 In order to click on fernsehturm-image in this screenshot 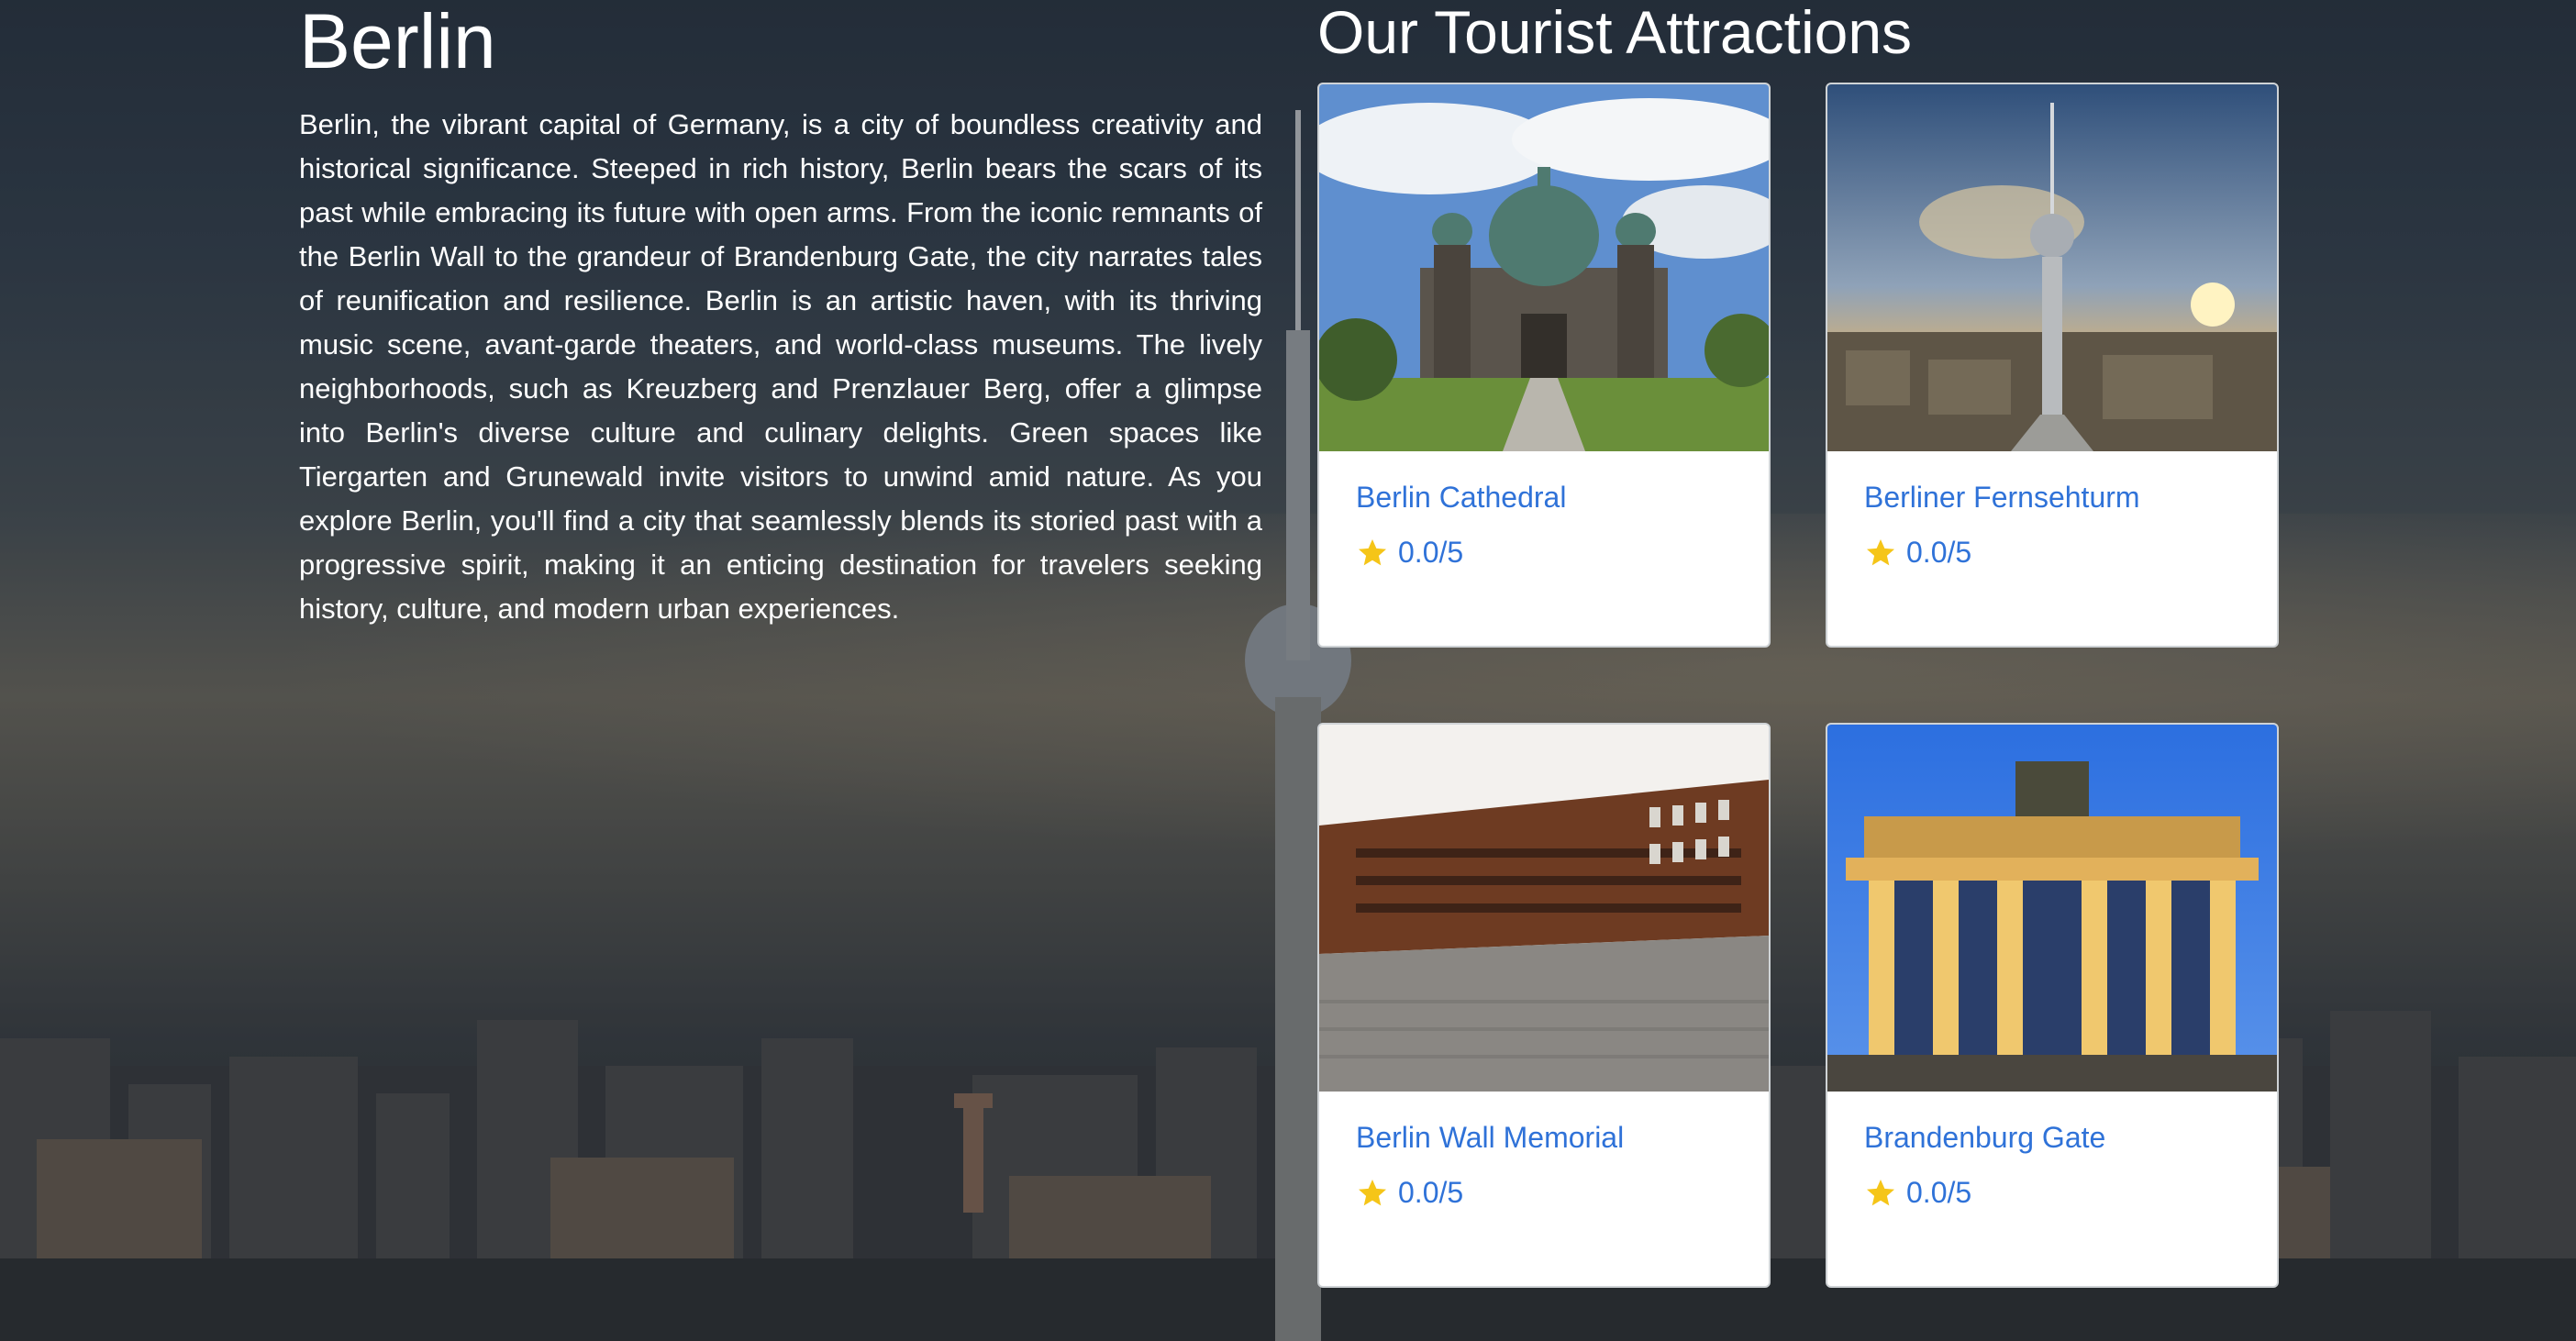, I will do `click(2052, 267)`.